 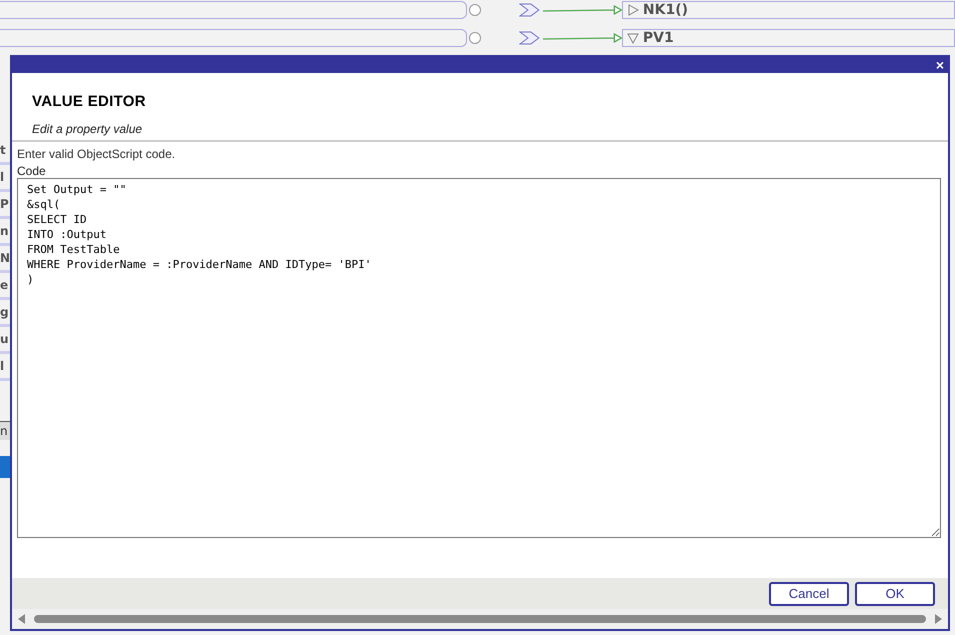 I want to click on scroll-left-icon, so click(x=22, y=619).